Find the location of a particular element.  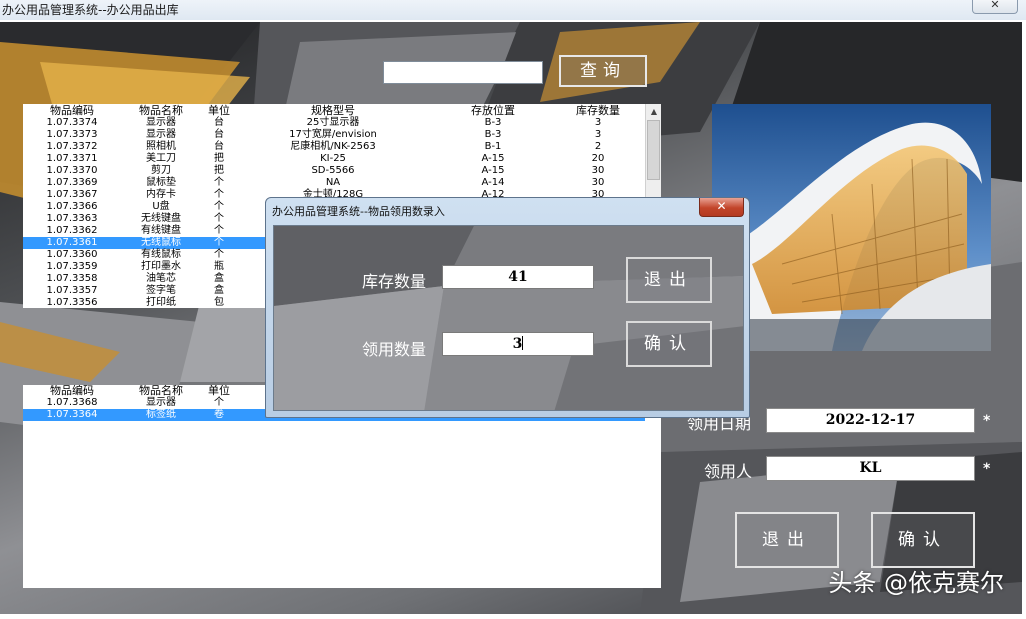

scrollbar-thumb is located at coordinates (653, 150).